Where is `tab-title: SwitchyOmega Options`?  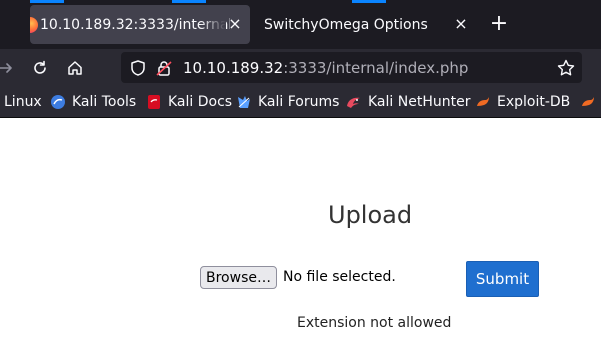
tab-title: SwitchyOmega Options is located at coordinates (346, 24).